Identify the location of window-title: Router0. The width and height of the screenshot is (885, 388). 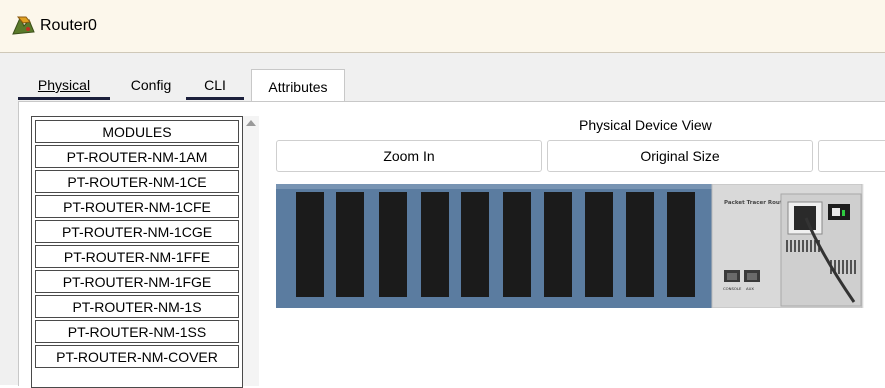
(68, 25).